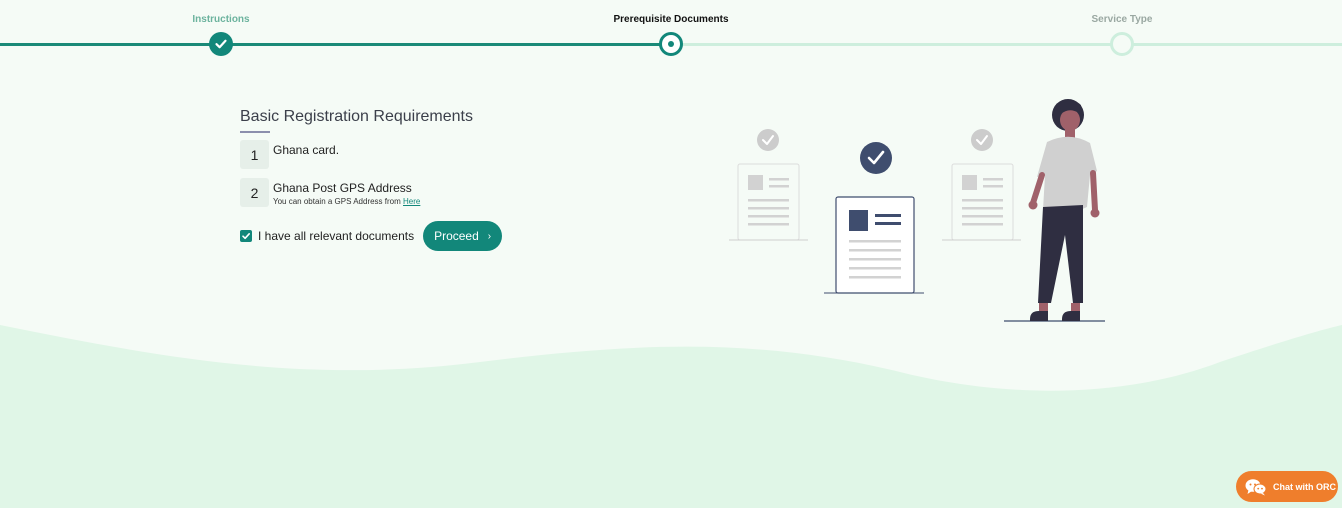 The height and width of the screenshot is (508, 1342). I want to click on step-label: Prerequisite Documents, so click(671, 19).